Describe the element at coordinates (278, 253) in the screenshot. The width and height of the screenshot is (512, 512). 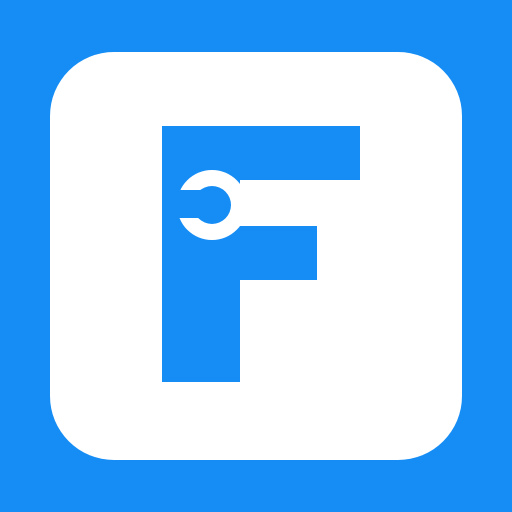
I see `letter-f-middle-bar` at that location.